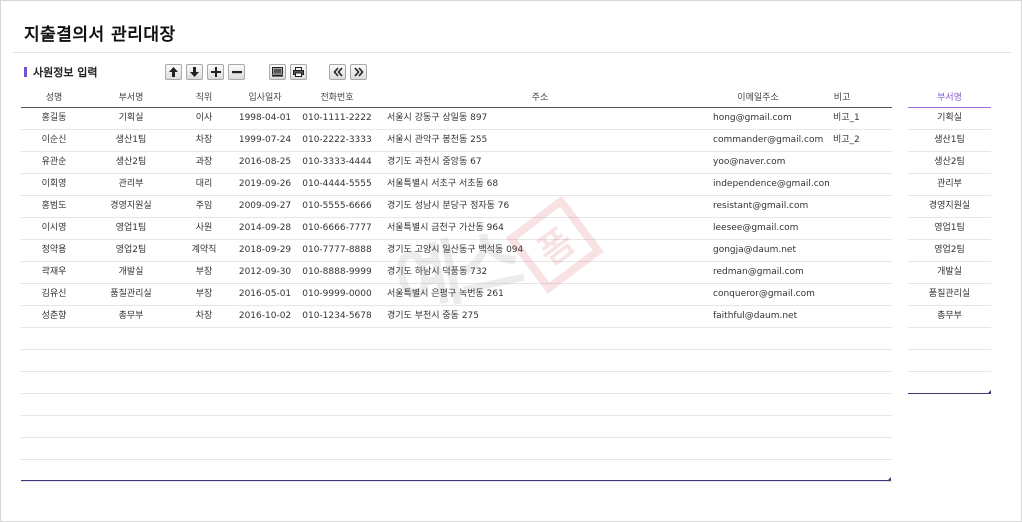  What do you see at coordinates (204, 250) in the screenshot?
I see `cell-position: 계약직` at bounding box center [204, 250].